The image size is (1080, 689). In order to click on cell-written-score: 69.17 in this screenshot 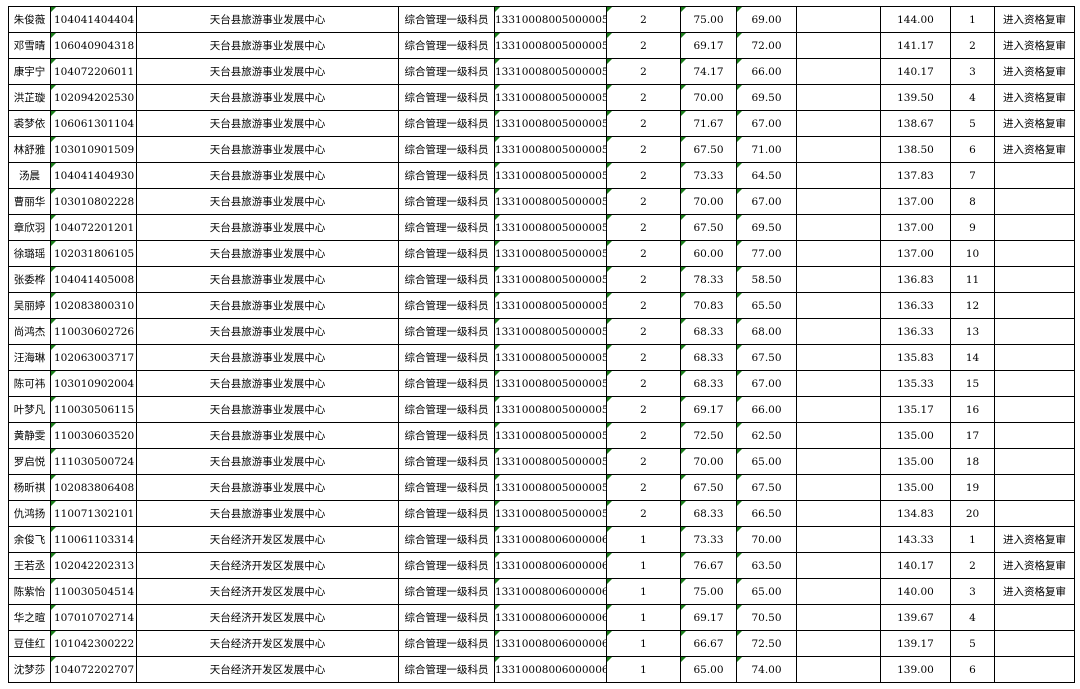, I will do `click(708, 409)`.